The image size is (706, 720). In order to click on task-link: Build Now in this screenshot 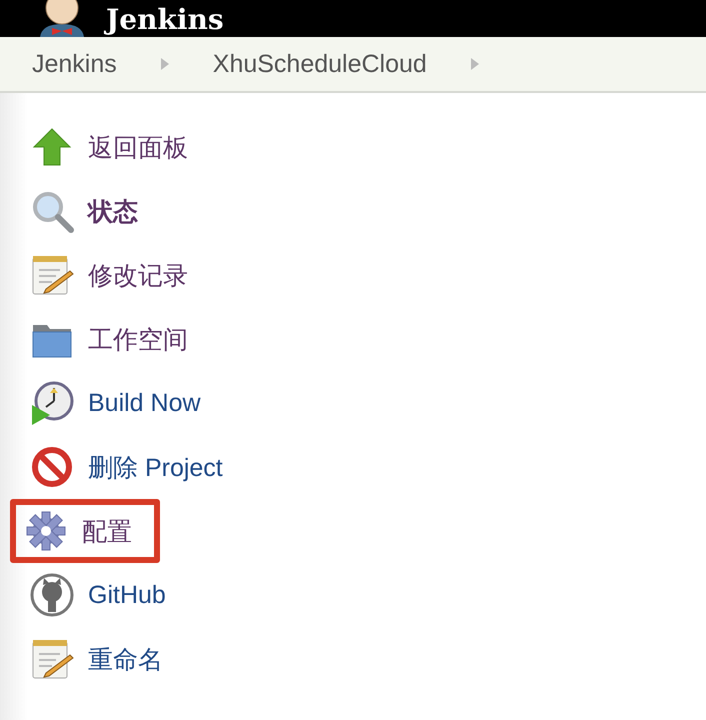, I will do `click(144, 403)`.